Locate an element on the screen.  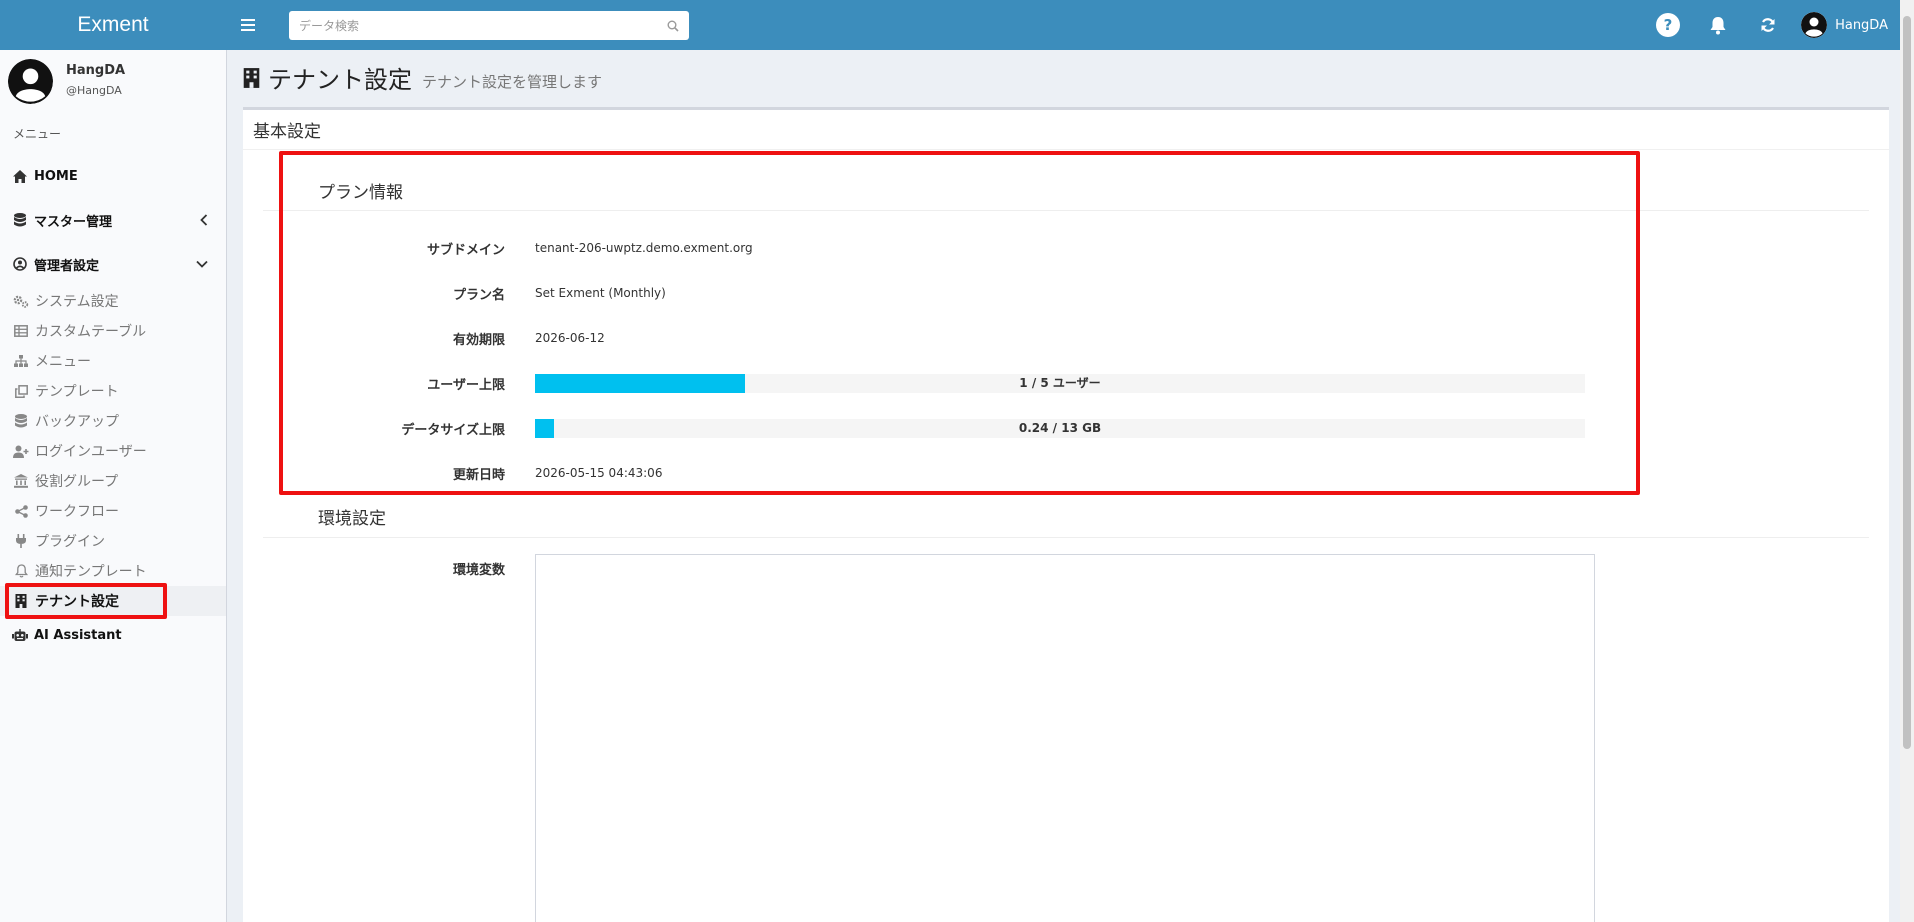
updated-row: 更新日時 2026-05-15 04:43:06 is located at coordinates (1066, 473).